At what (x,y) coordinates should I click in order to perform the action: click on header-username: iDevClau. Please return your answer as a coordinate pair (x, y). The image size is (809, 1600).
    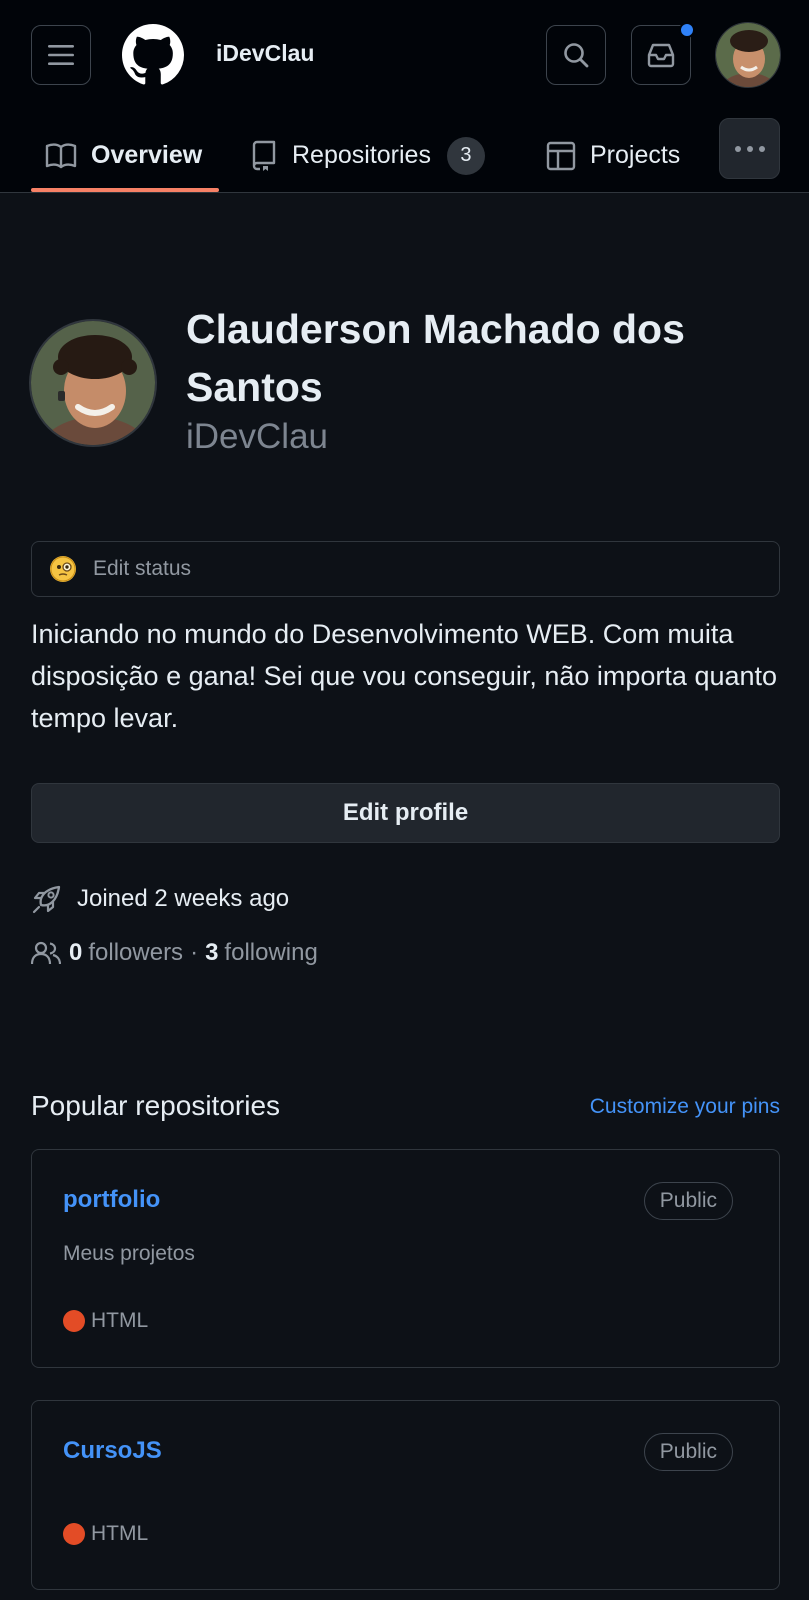
    Looking at the image, I should click on (265, 53).